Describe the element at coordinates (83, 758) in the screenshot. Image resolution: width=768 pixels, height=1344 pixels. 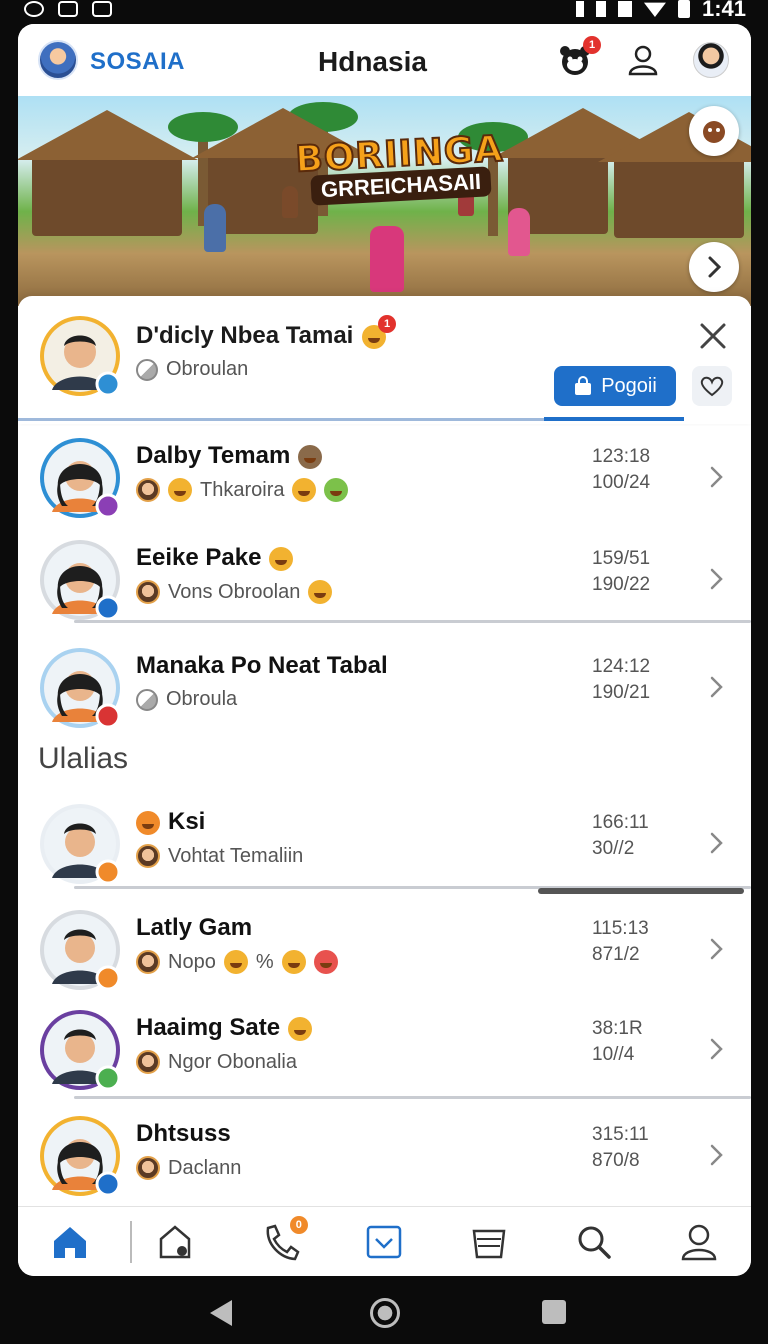
I see `section-title: Ulalias` at that location.